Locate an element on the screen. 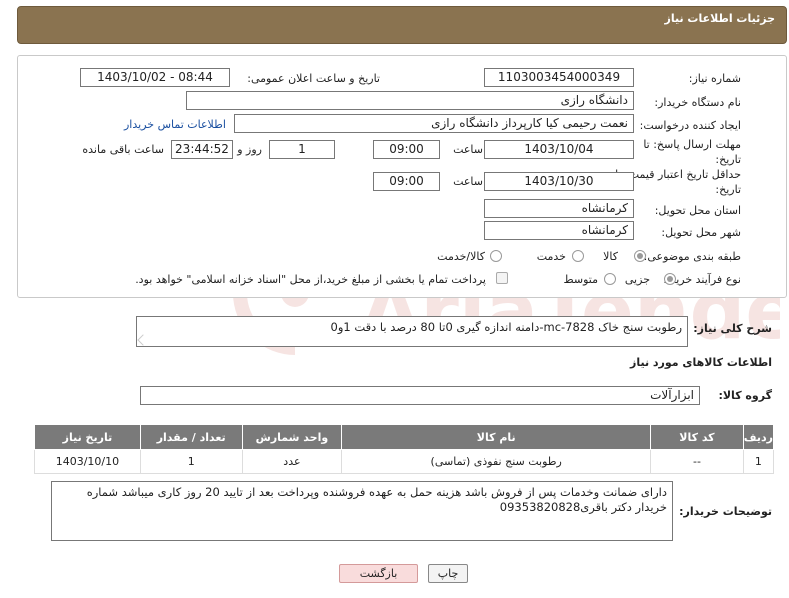 Image resolution: width=789 pixels, height=598 pixels. back-button: بازگشت is located at coordinates (378, 573).